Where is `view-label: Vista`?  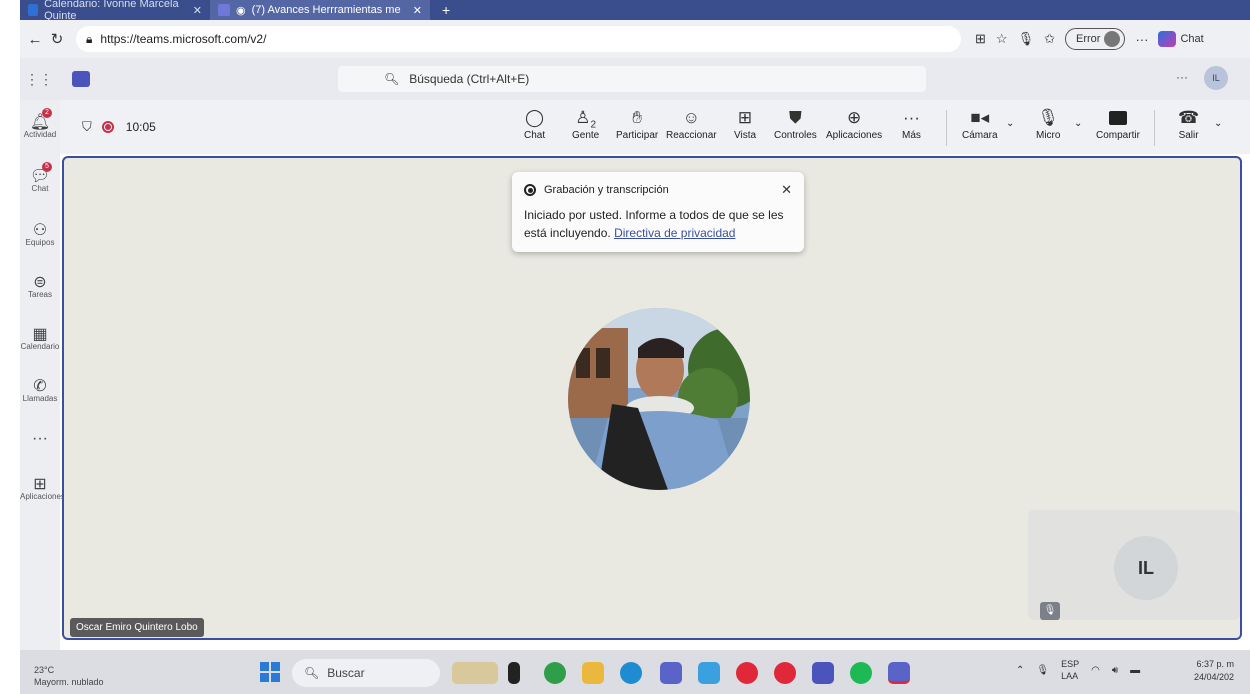 view-label: Vista is located at coordinates (745, 135).